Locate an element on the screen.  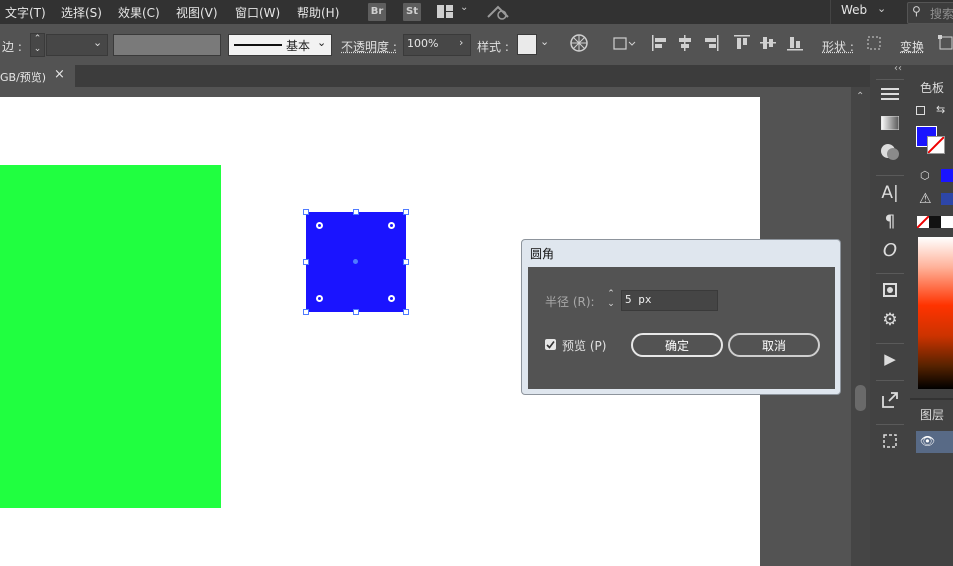
menu-type: 文字(T) is located at coordinates (25, 12).